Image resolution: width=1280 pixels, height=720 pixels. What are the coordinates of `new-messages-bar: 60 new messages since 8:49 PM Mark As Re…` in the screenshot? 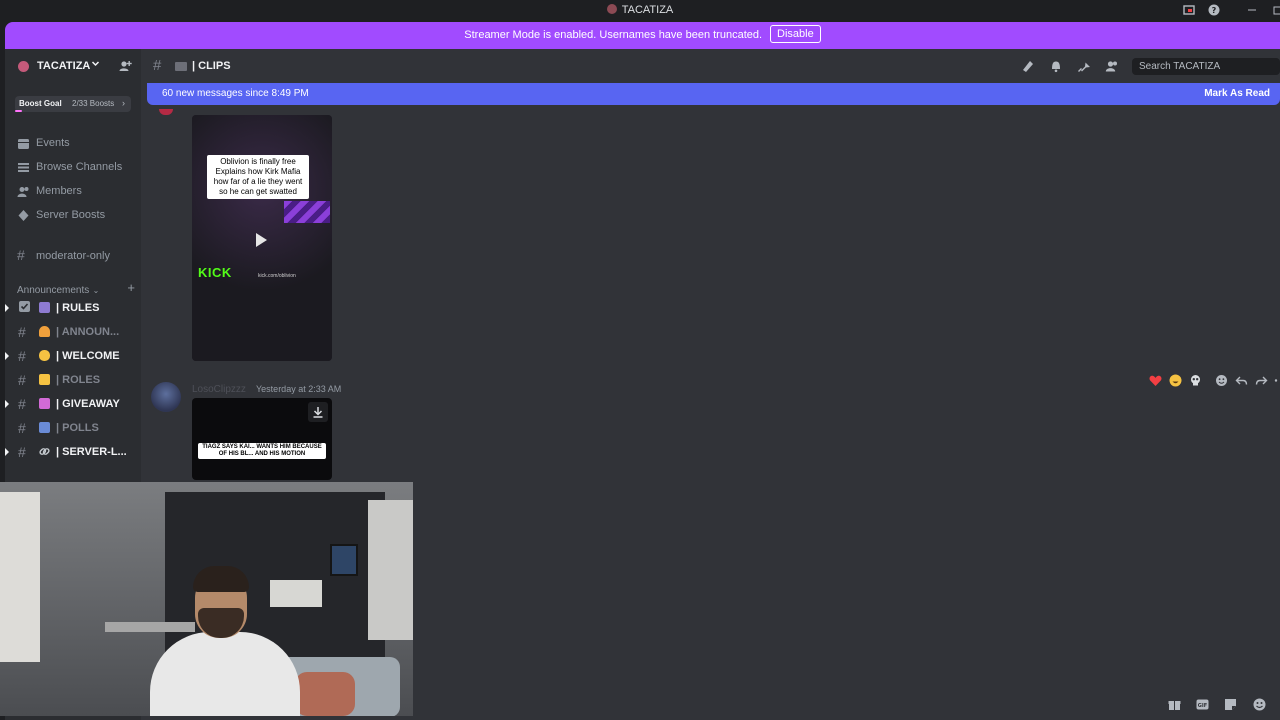 It's located at (713, 94).